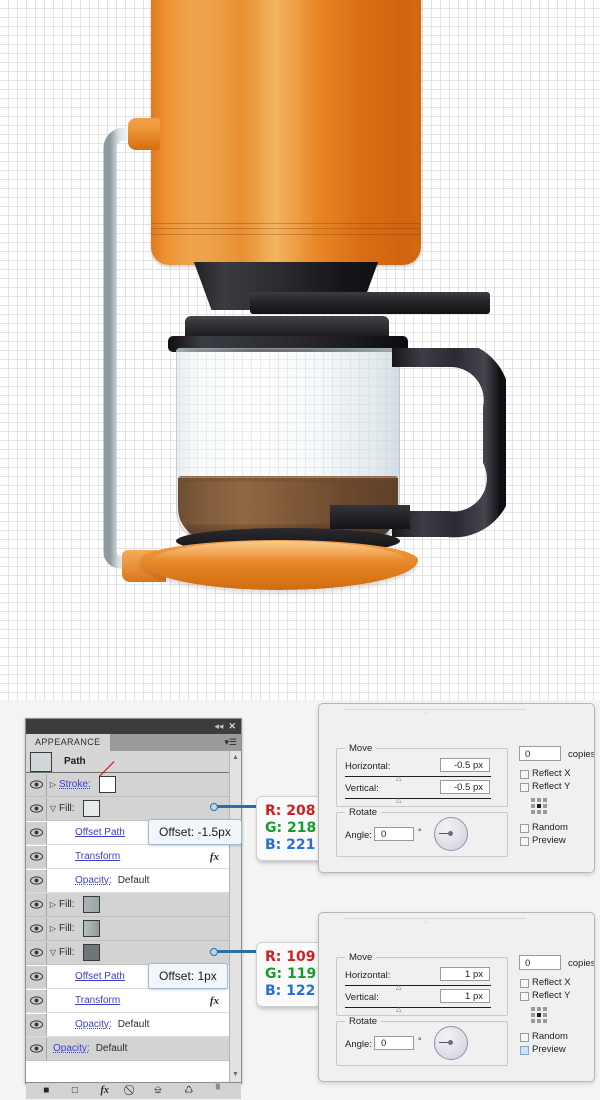 This screenshot has height=1100, width=600. What do you see at coordinates (105, 1091) in the screenshot?
I see `add-new-effect-icon: fx` at bounding box center [105, 1091].